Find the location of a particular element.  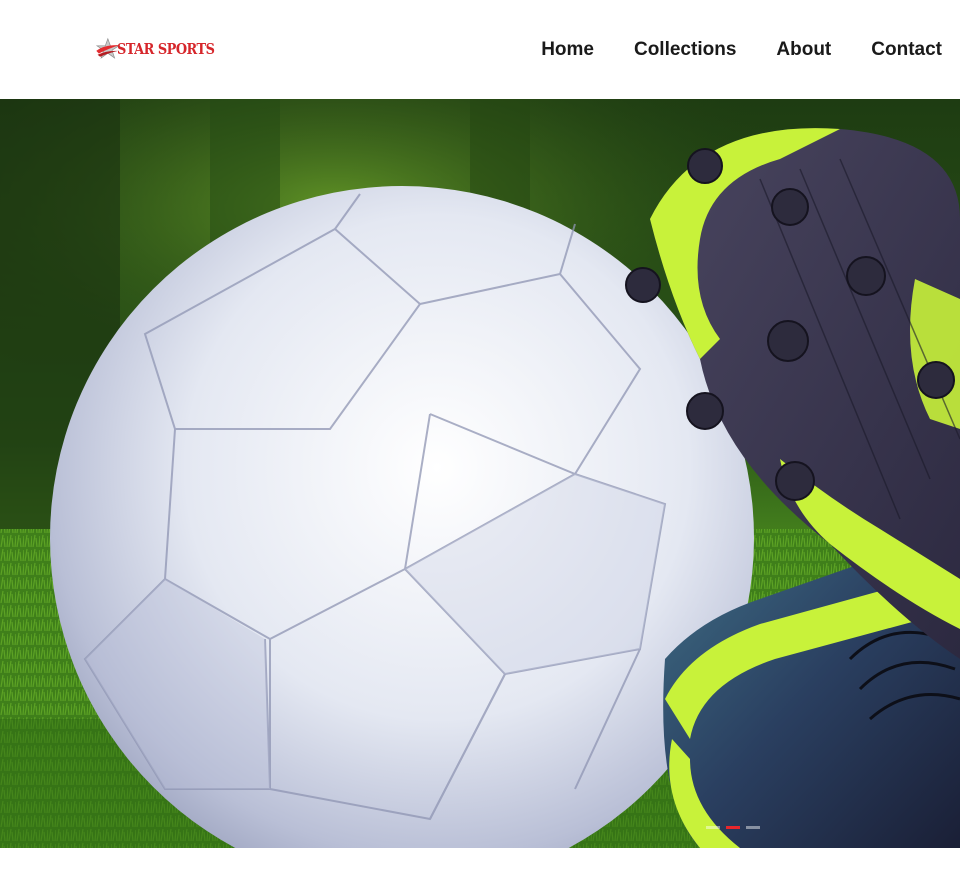

brand-logo: STAR SPORTS is located at coordinates (162, 49).